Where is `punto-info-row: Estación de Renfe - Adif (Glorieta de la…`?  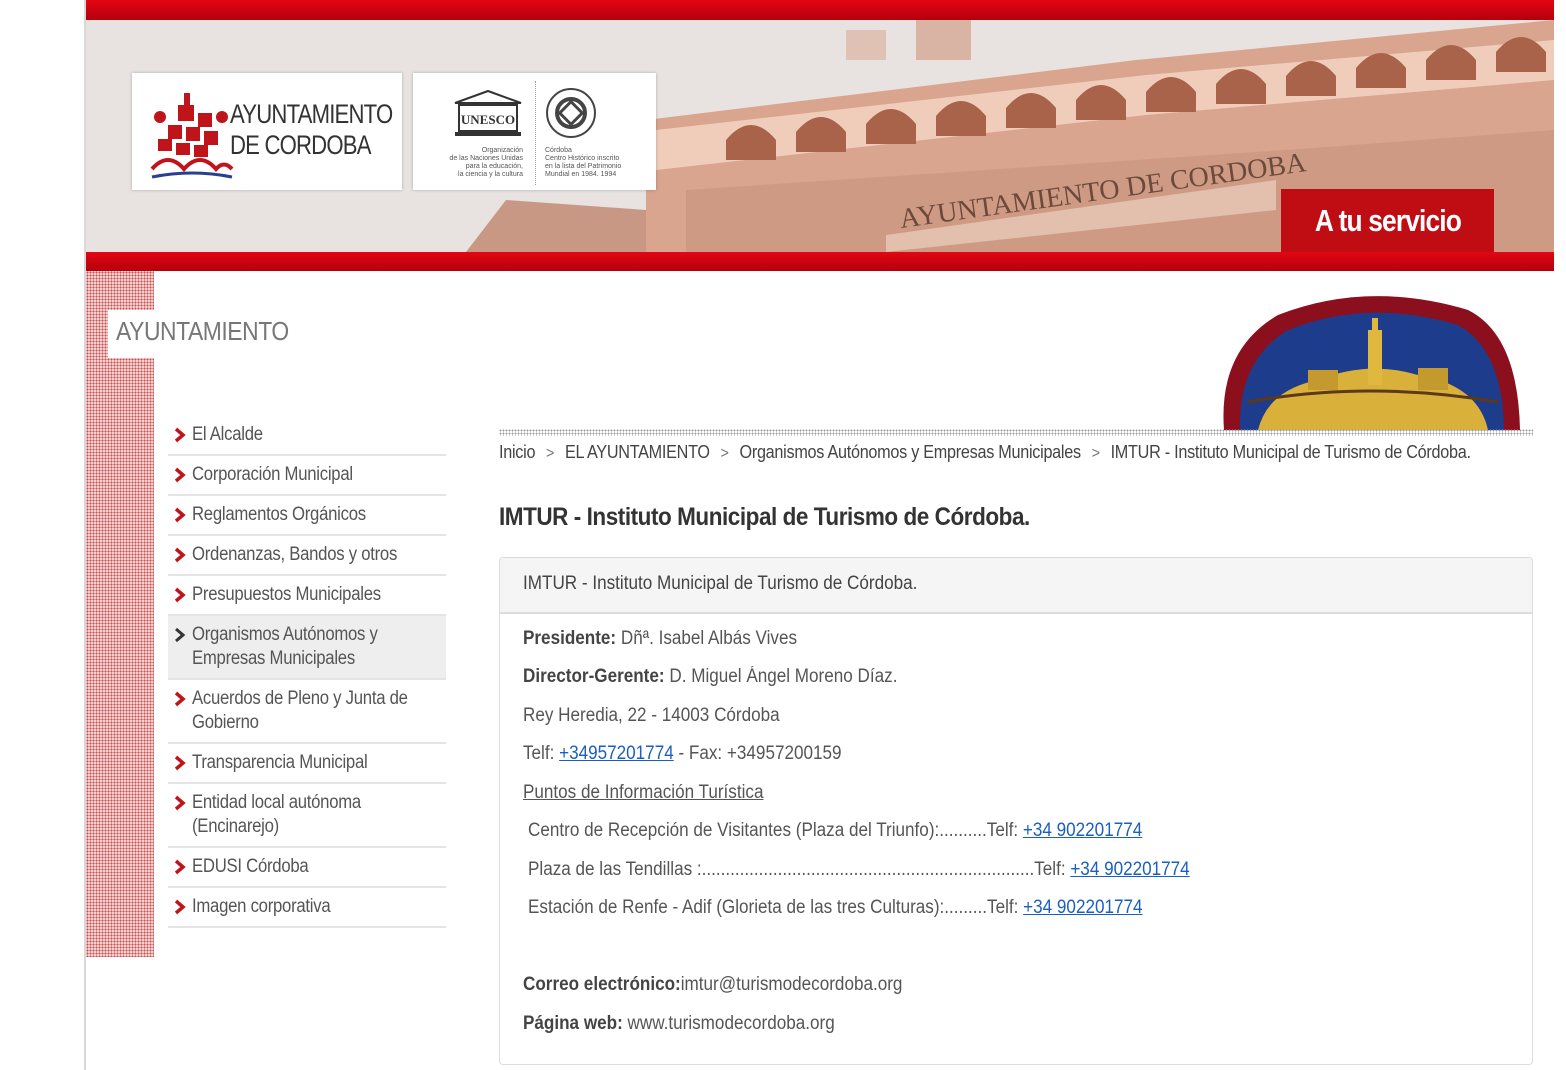 punto-info-row: Estación de Renfe - Adif (Glorieta de la… is located at coordinates (835, 908).